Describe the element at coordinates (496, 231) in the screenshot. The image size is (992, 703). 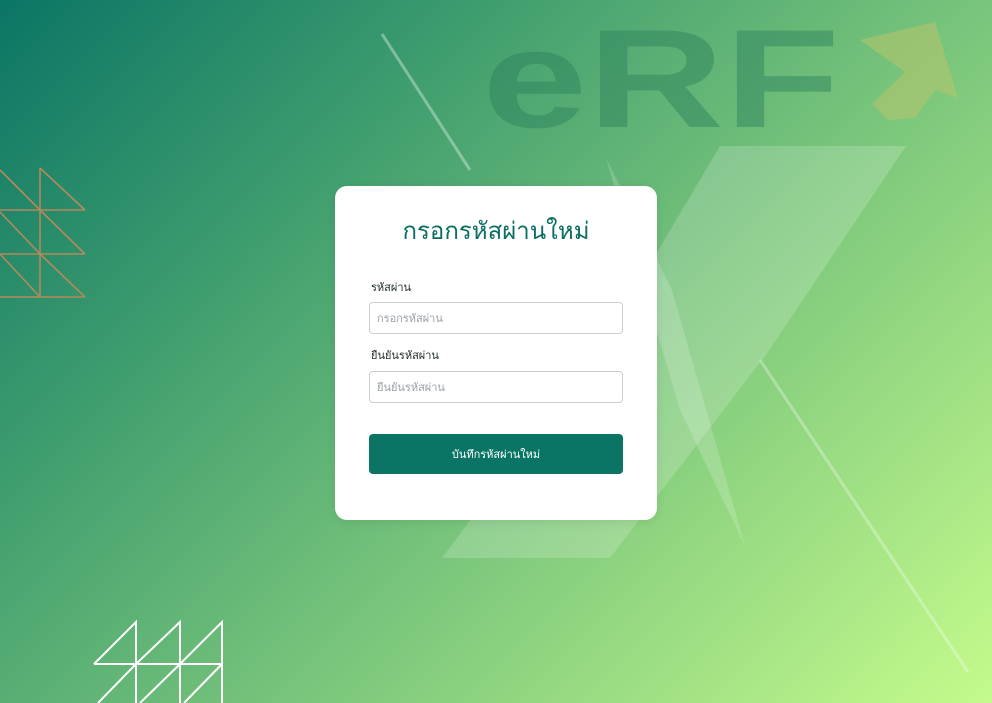
I see `page-title: กรอกรหัสผ่านใหม่` at that location.